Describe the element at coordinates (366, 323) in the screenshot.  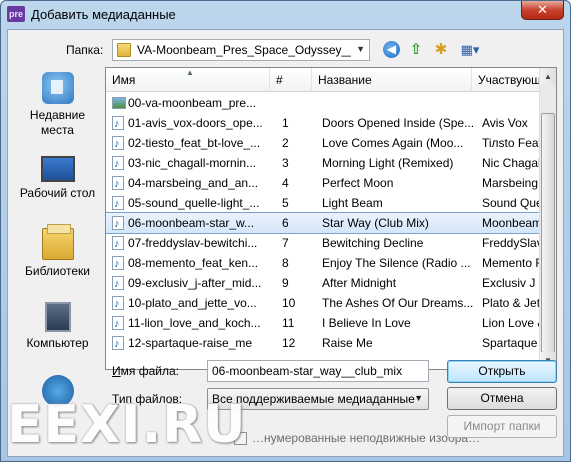
I see `track-title-cell: I Believe In Love` at that location.